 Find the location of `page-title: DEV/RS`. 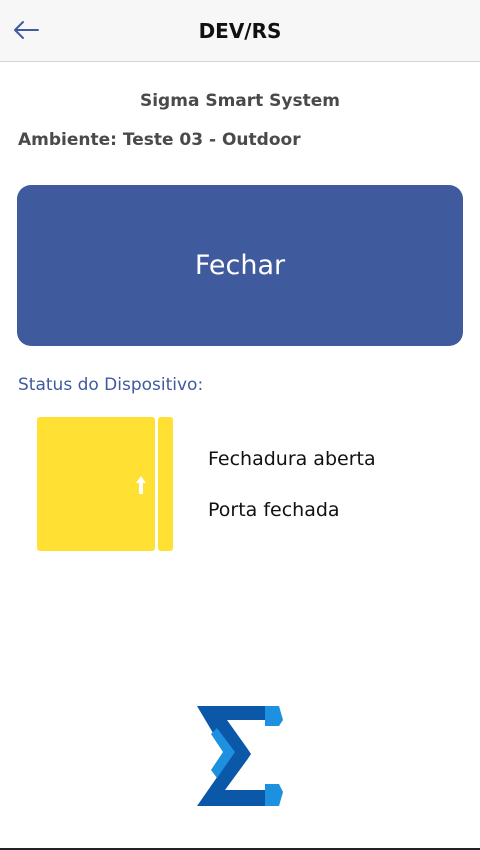

page-title: DEV/RS is located at coordinates (240, 31).